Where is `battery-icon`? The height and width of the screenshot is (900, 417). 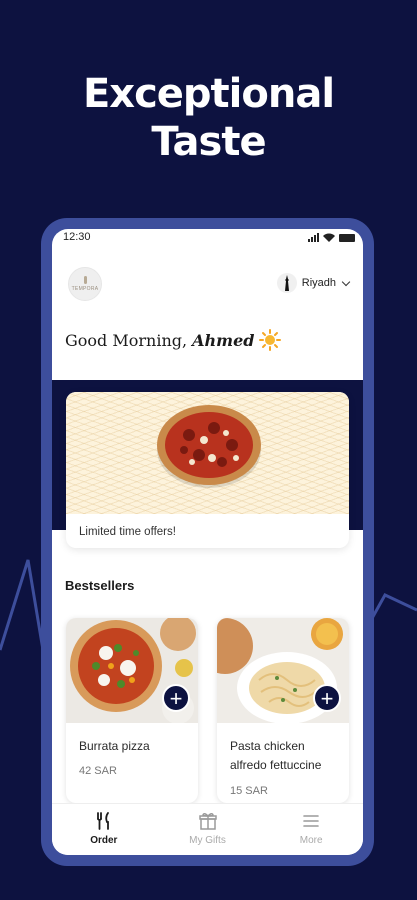
battery-icon is located at coordinates (347, 238).